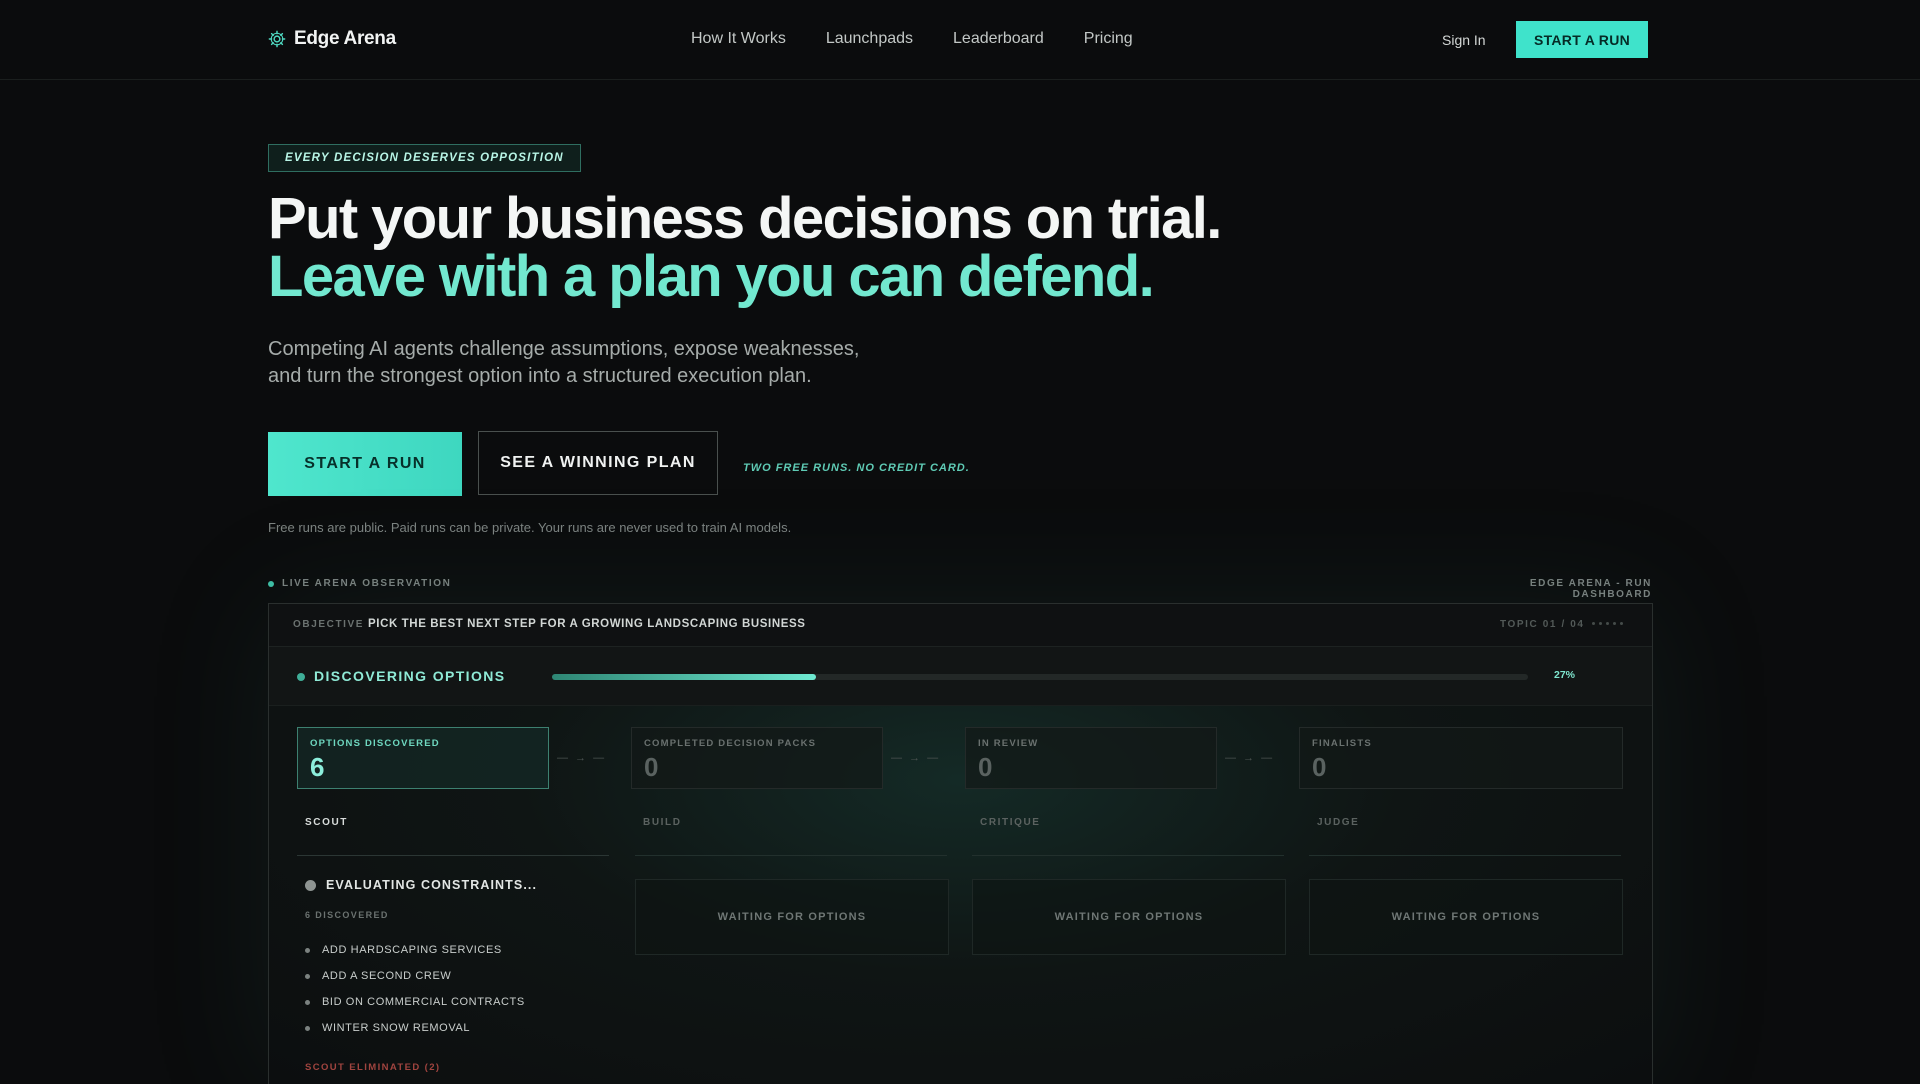  Describe the element at coordinates (423, 758) in the screenshot. I see `metric-options-discovered: OPTIONS DISCOVERED 6` at that location.